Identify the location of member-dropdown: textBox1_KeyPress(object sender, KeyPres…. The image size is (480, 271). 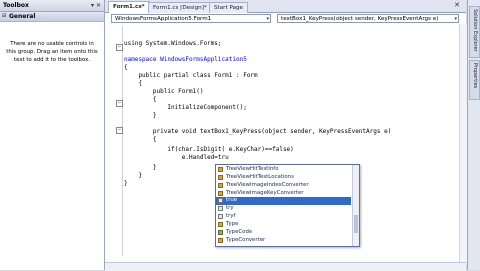
(368, 18).